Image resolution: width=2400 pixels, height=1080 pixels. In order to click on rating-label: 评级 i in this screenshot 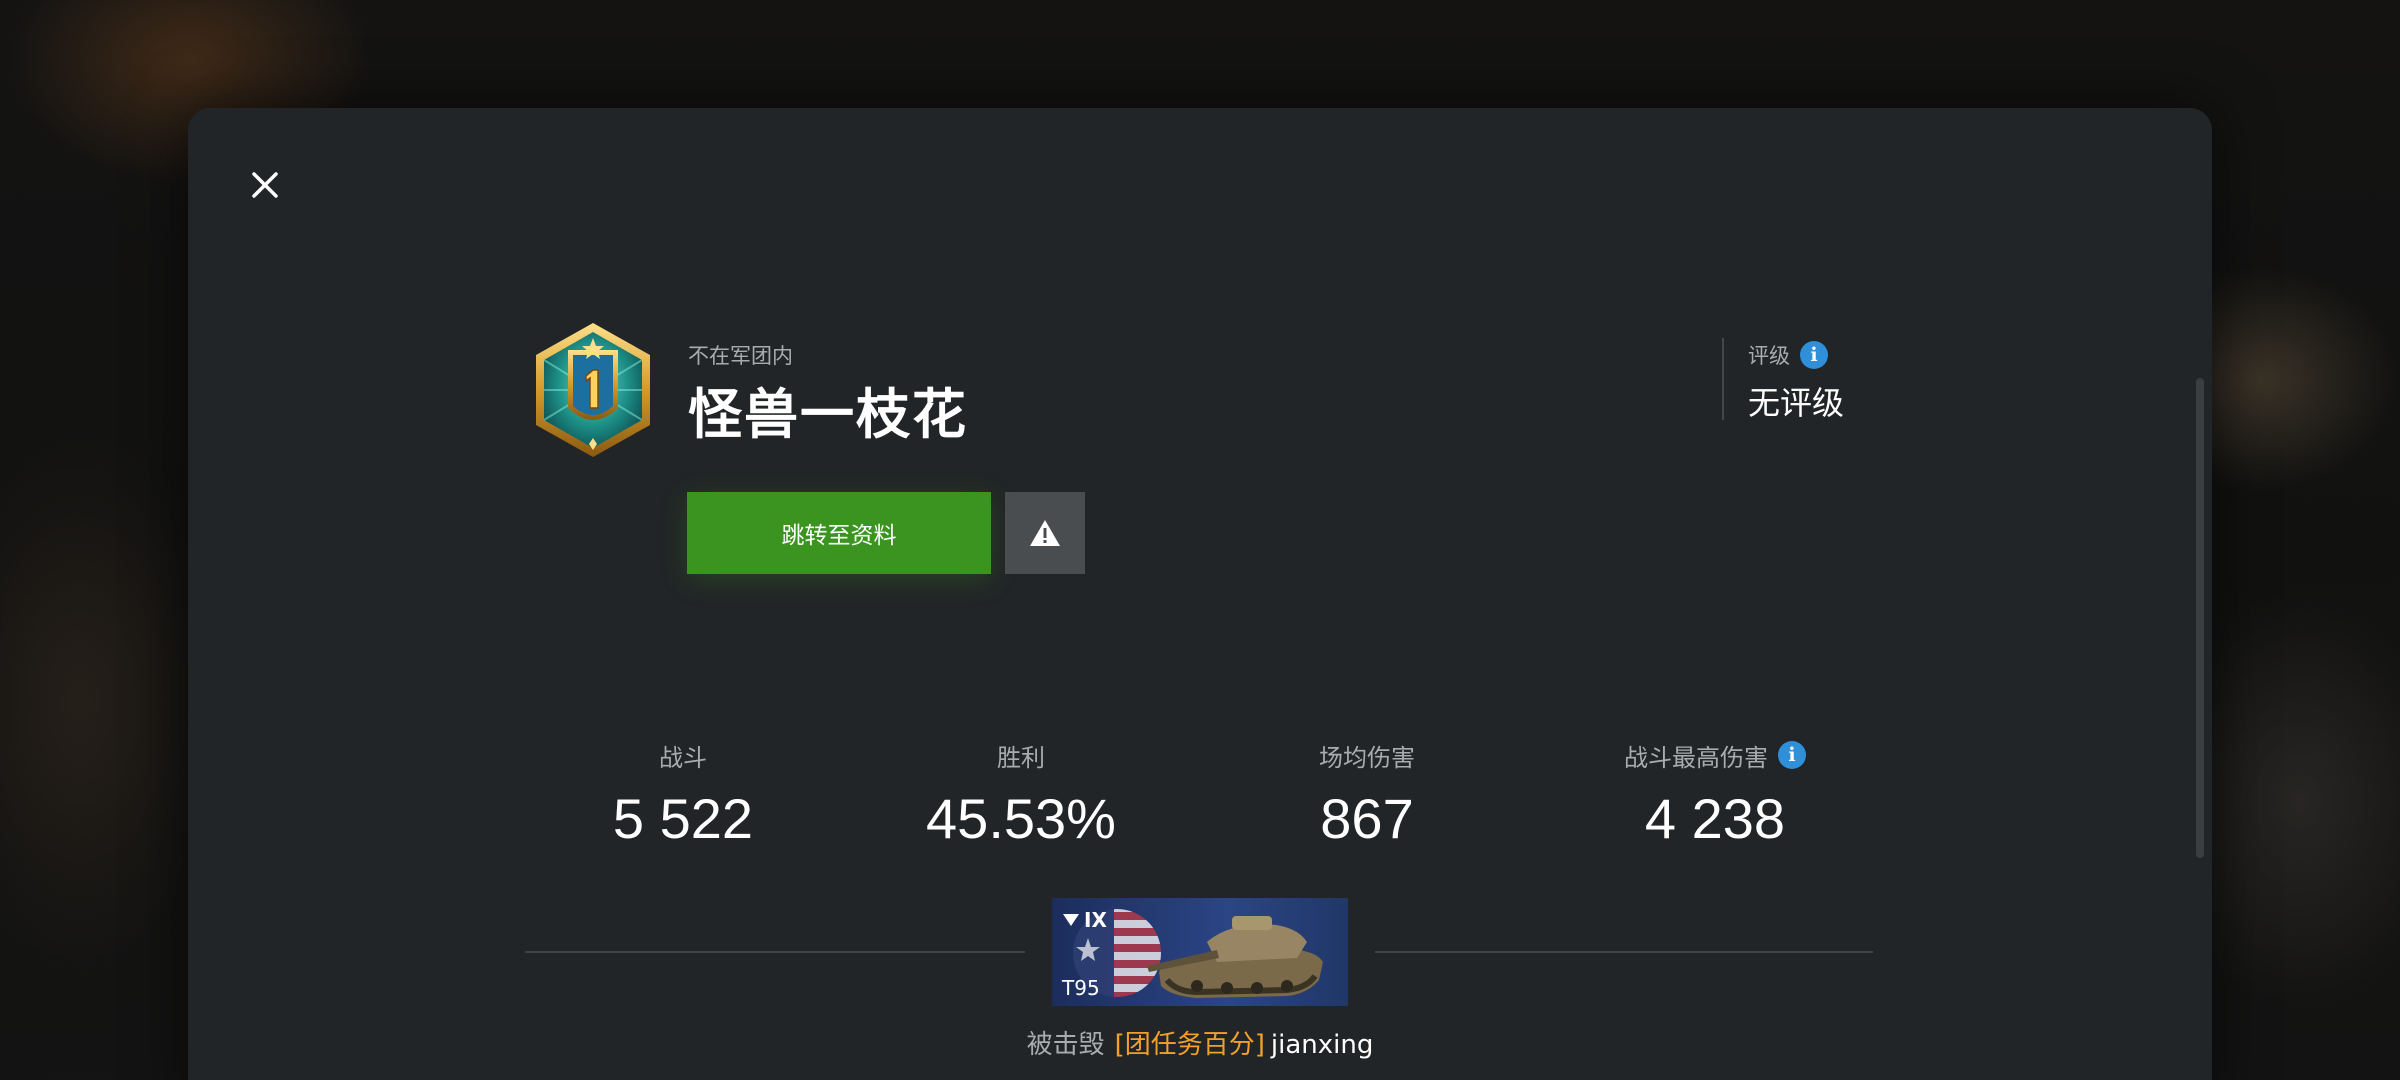, I will do `click(1788, 355)`.